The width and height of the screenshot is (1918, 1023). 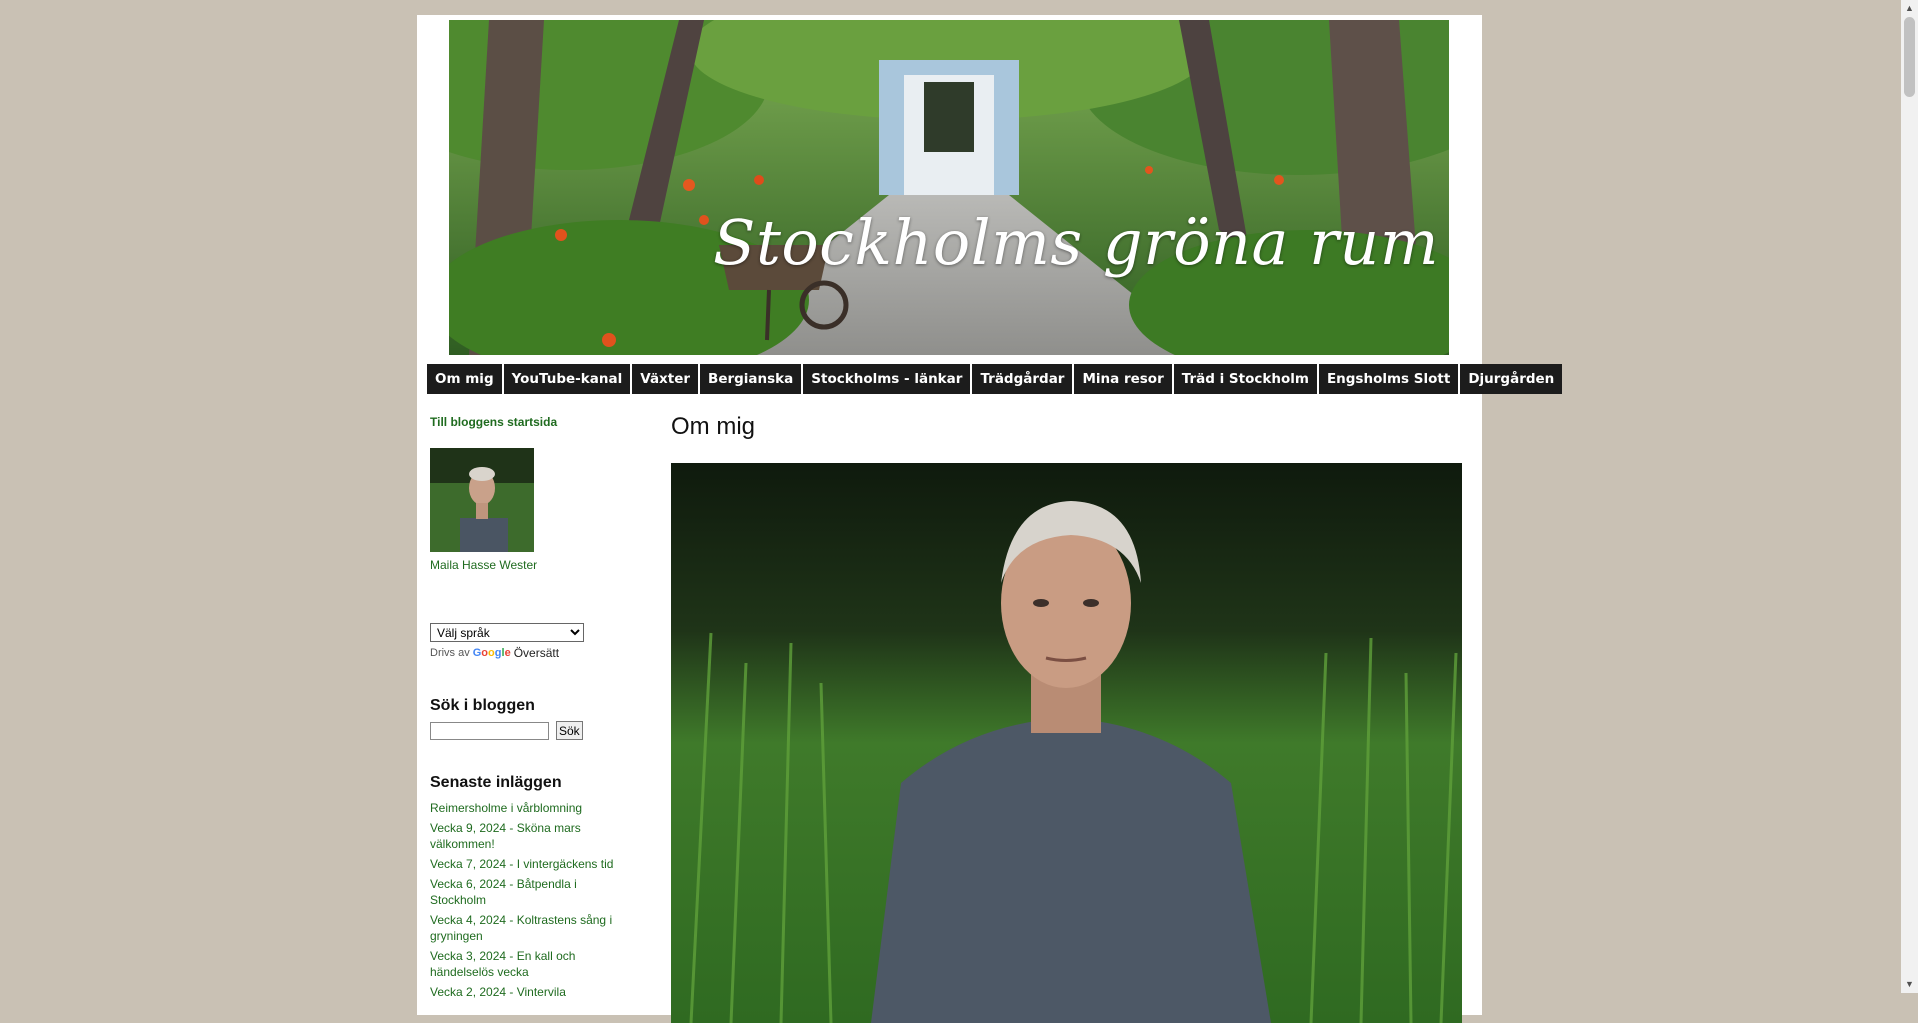 I want to click on home-link: Till bloggens startsida, so click(x=532, y=422).